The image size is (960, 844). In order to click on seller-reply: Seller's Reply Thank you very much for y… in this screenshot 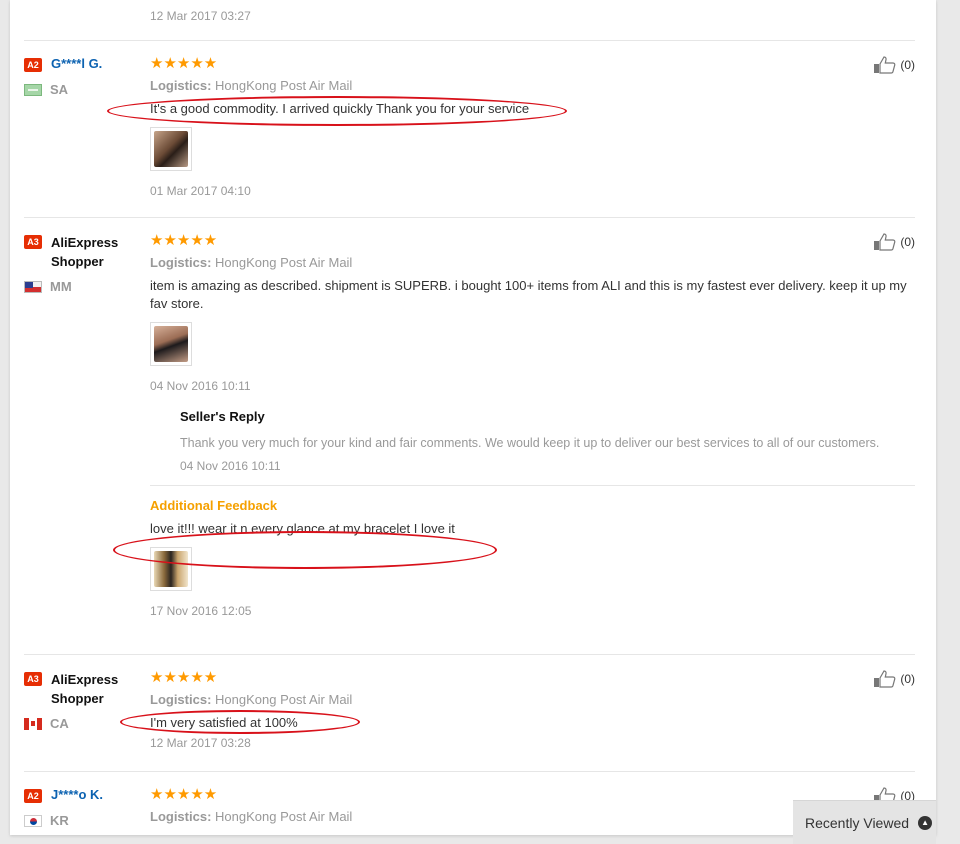, I will do `click(547, 441)`.